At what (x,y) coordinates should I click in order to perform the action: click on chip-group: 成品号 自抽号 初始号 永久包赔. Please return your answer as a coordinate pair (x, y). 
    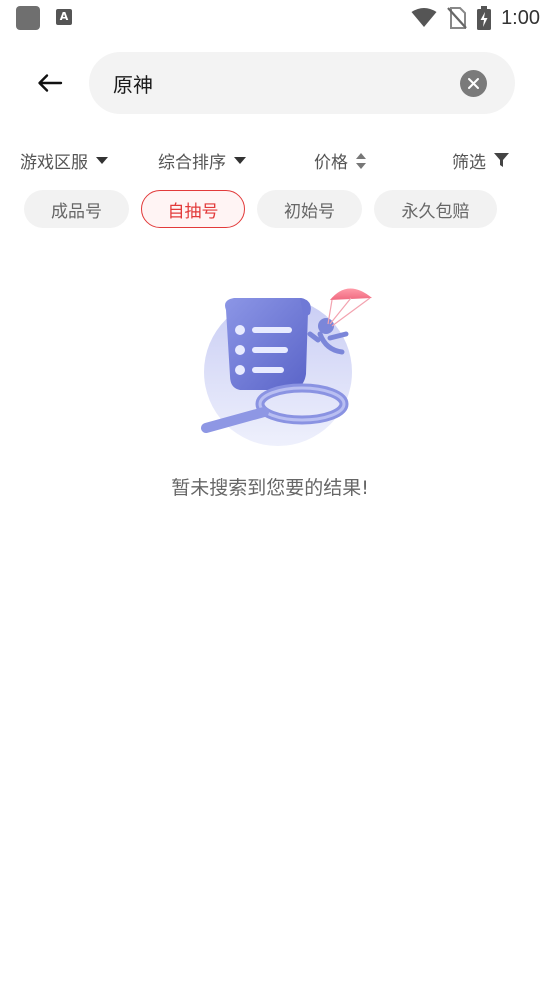
    Looking at the image, I should click on (276, 209).